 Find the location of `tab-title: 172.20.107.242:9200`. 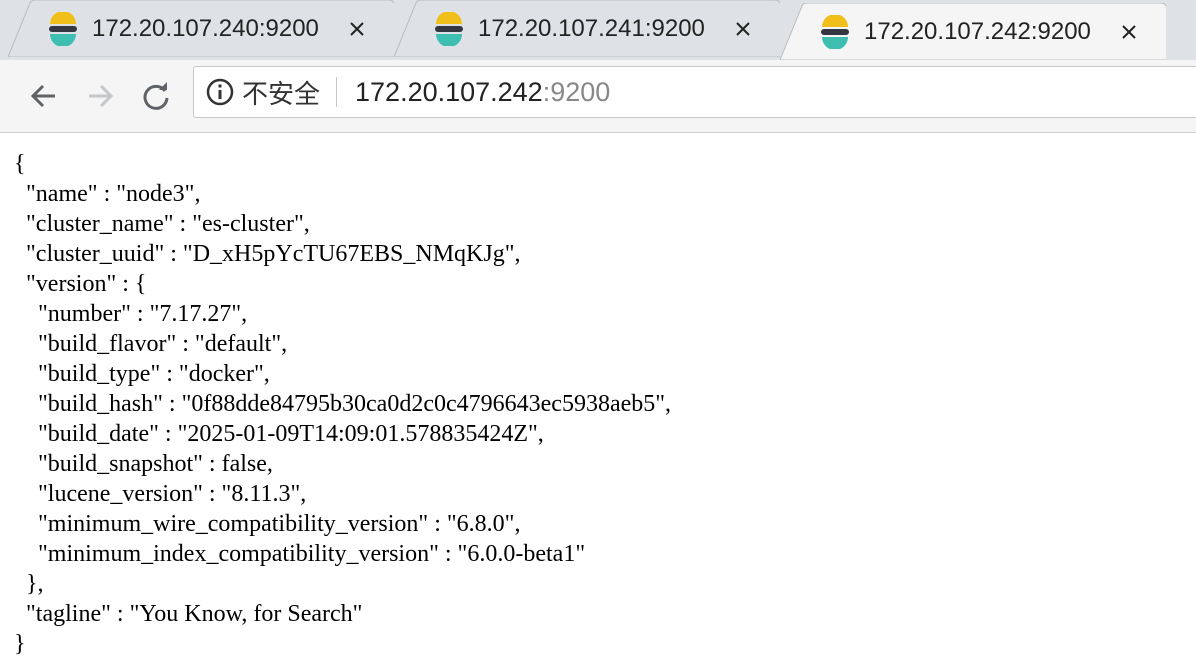

tab-title: 172.20.107.242:9200 is located at coordinates (977, 31).